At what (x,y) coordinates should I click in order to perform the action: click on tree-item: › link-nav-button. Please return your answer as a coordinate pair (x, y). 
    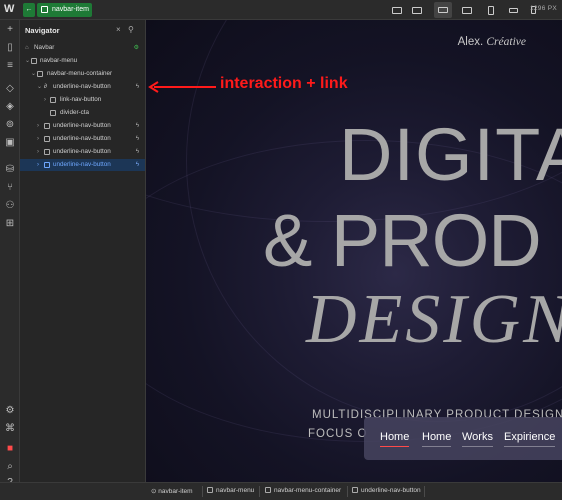
    Looking at the image, I should click on (82, 100).